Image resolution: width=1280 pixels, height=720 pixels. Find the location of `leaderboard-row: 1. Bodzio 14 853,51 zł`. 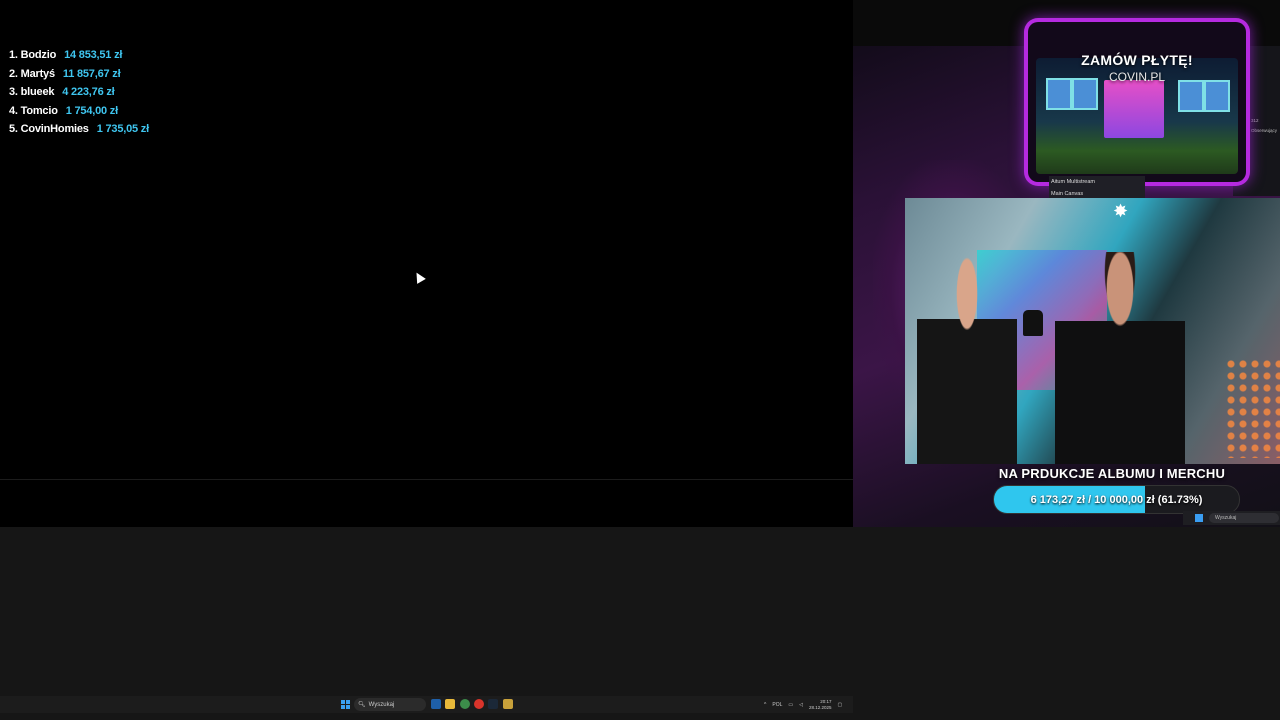

leaderboard-row: 1. Bodzio 14 853,51 zł is located at coordinates (109, 55).